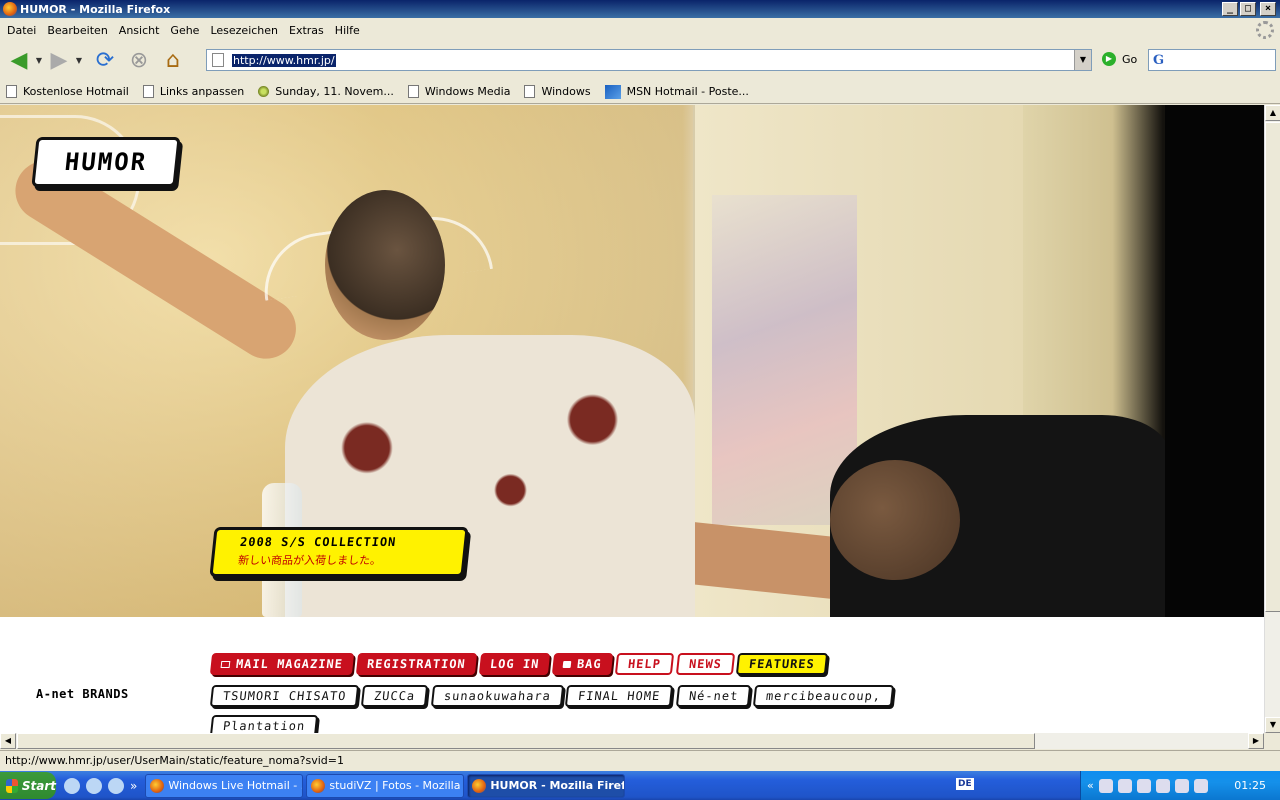 The image size is (1280, 800). What do you see at coordinates (458, 91) in the screenshot?
I see `bookmark-windows-media: Windows Media` at bounding box center [458, 91].